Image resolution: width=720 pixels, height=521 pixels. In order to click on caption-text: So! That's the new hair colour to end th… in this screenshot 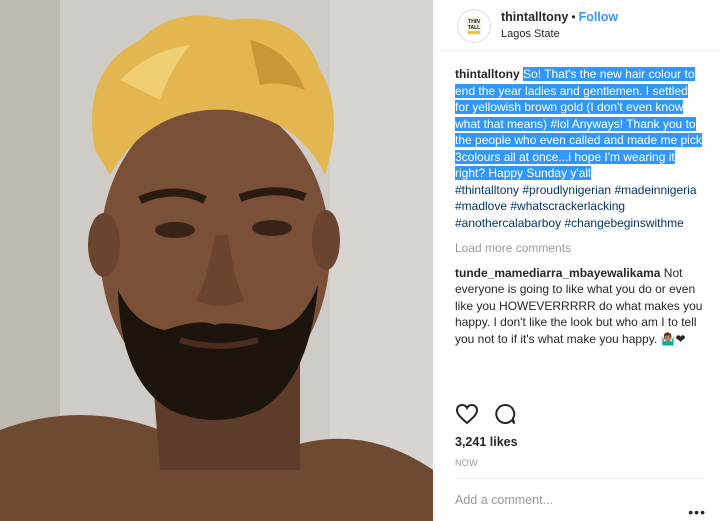, I will do `click(578, 123)`.